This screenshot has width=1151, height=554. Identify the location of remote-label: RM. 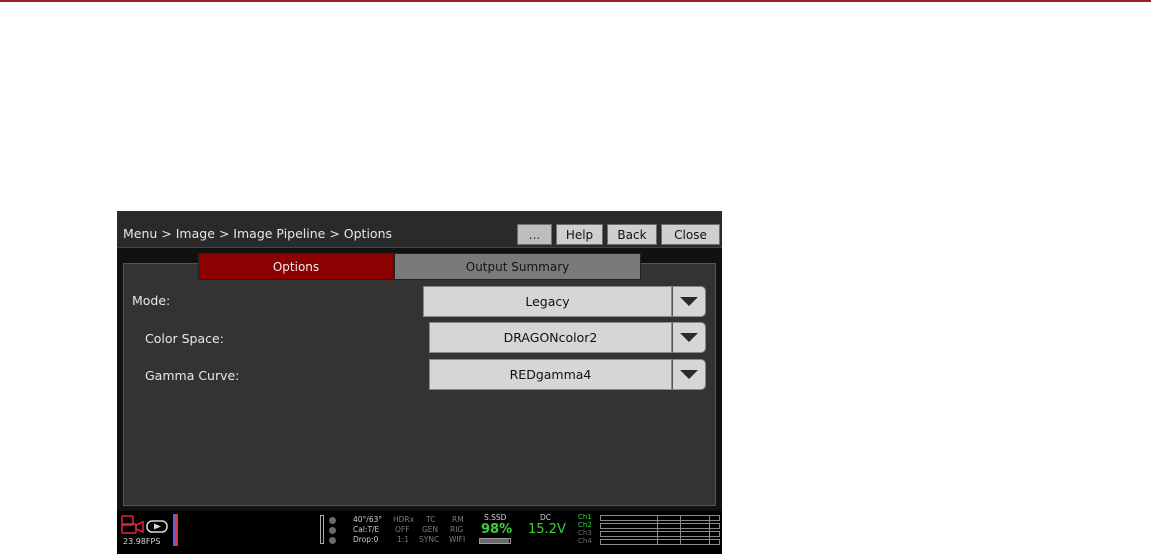
(458, 519).